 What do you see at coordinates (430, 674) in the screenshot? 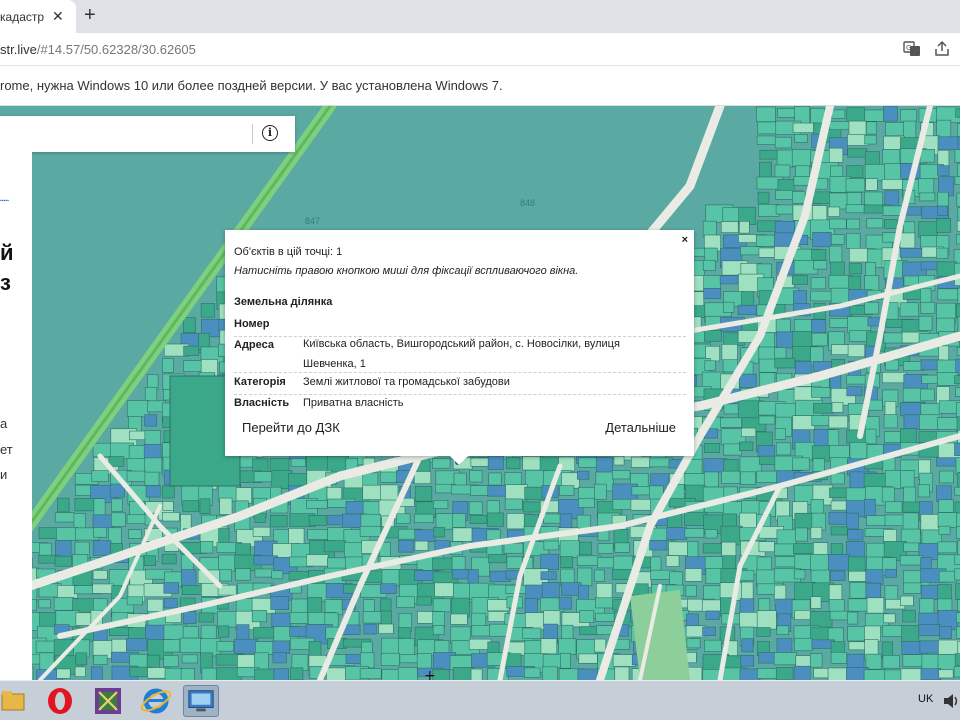
I see `map-cursor-icon: +` at bounding box center [430, 674].